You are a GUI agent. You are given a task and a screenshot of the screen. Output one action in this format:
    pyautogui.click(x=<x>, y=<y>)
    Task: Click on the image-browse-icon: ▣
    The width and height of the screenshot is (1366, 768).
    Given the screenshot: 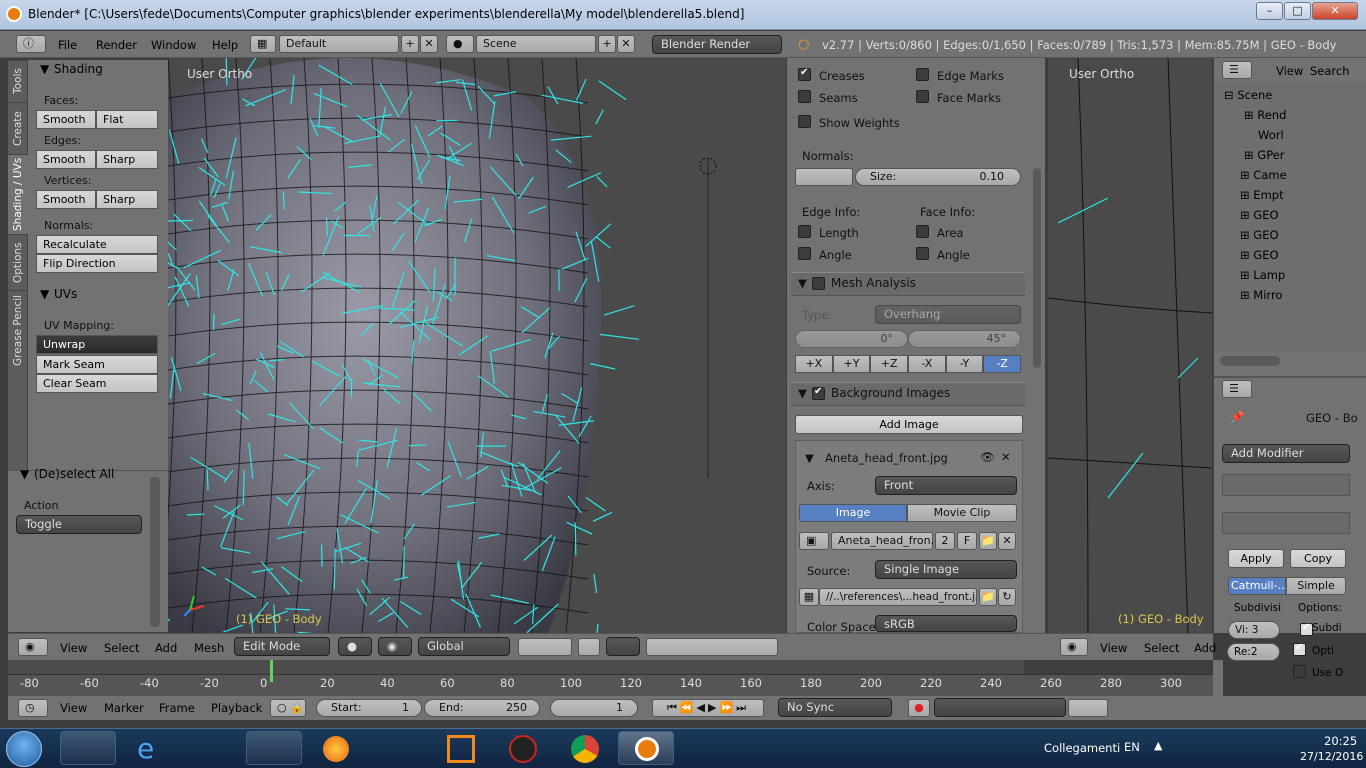 What is the action you would take?
    pyautogui.click(x=814, y=541)
    